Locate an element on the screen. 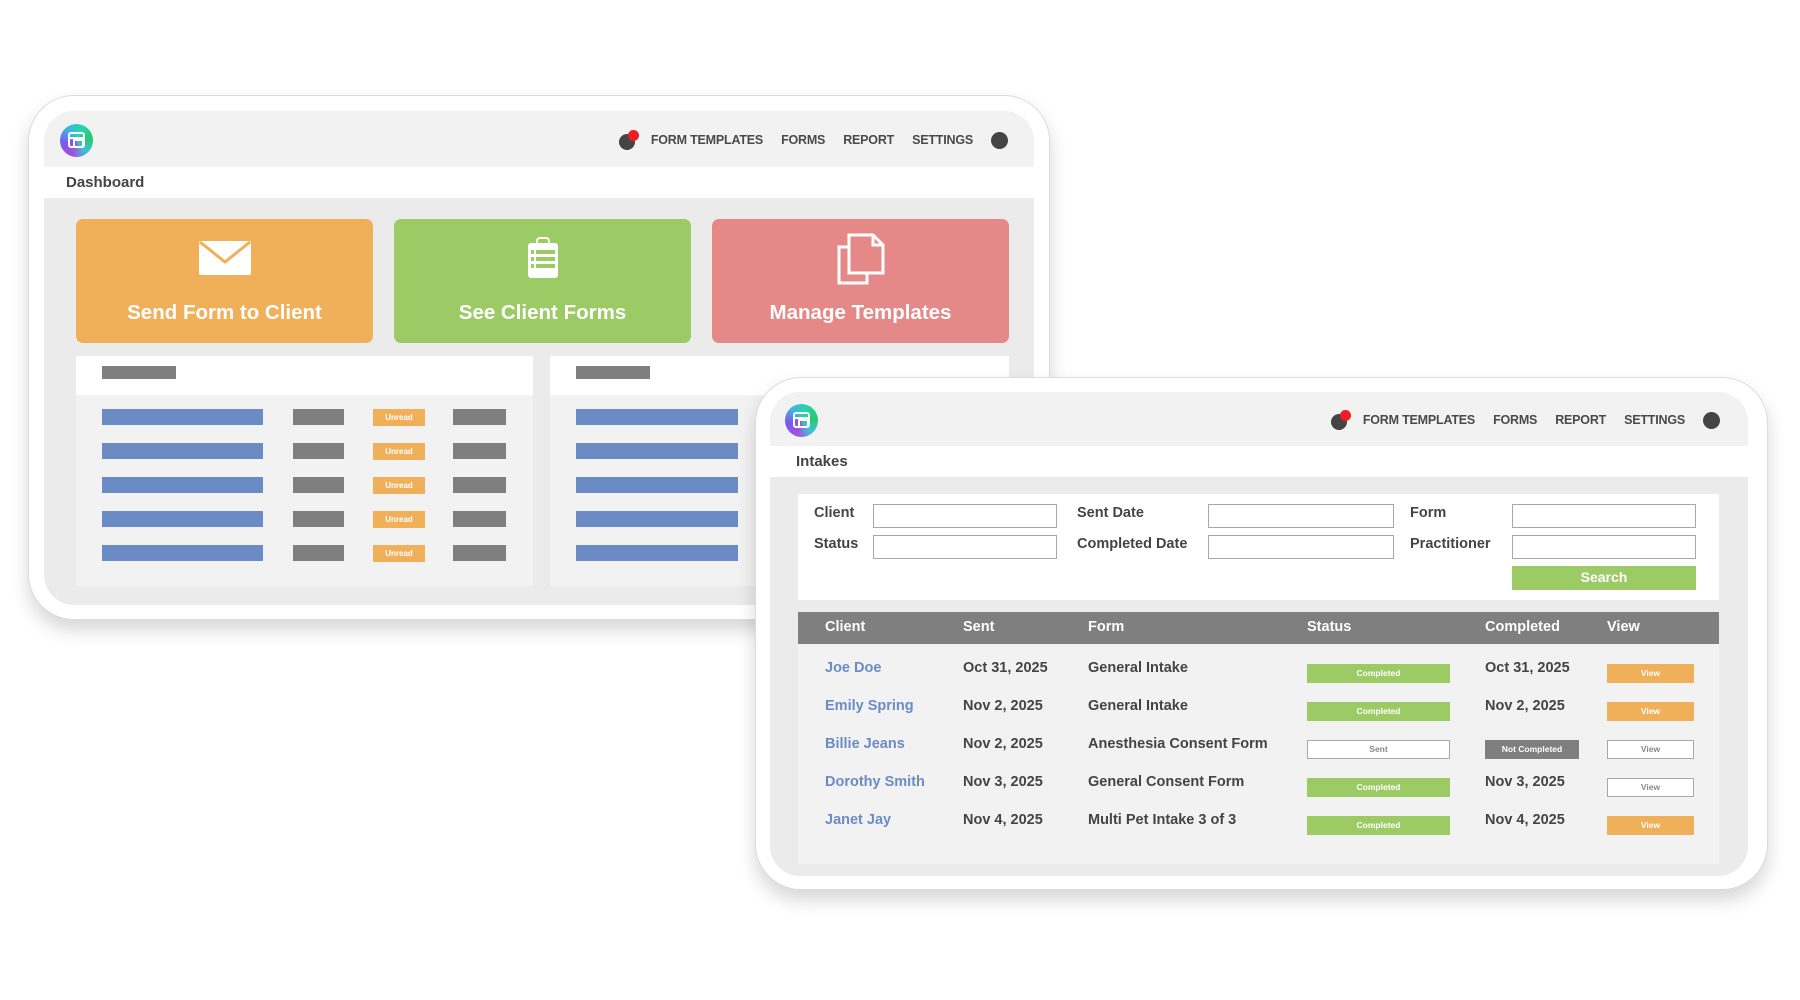 Image resolution: width=1800 pixels, height=1000 pixels. status-input is located at coordinates (965, 547).